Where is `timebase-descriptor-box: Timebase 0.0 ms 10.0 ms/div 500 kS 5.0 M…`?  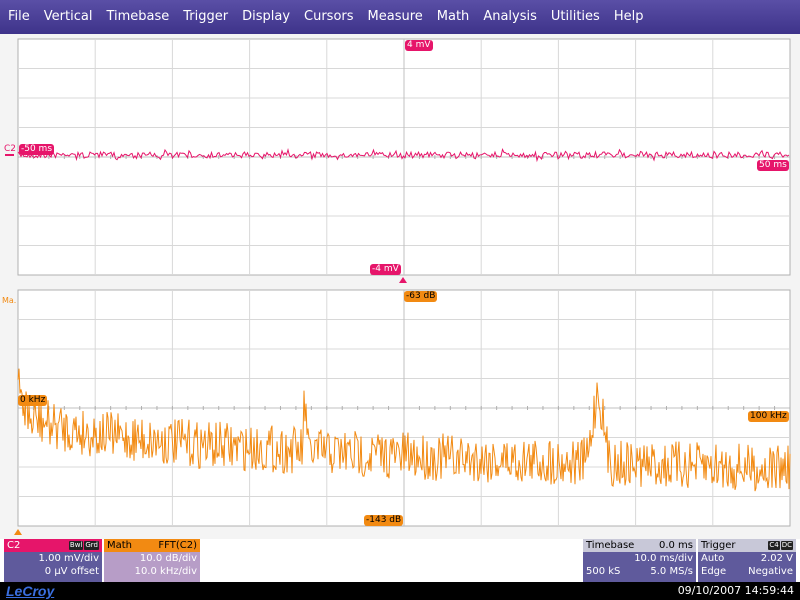
timebase-descriptor-box: Timebase 0.0 ms 10.0 ms/div 500 kS 5.0 M… is located at coordinates (639, 560).